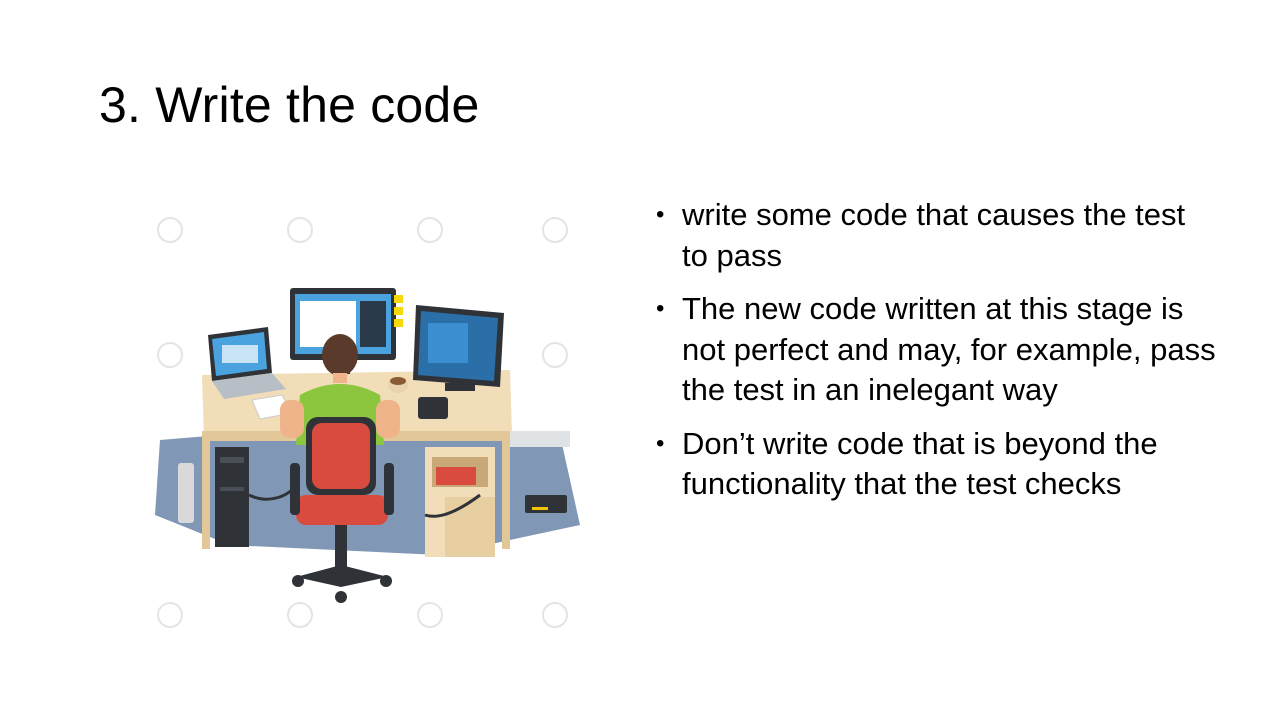  I want to click on chair-armrest, so click(389, 489).